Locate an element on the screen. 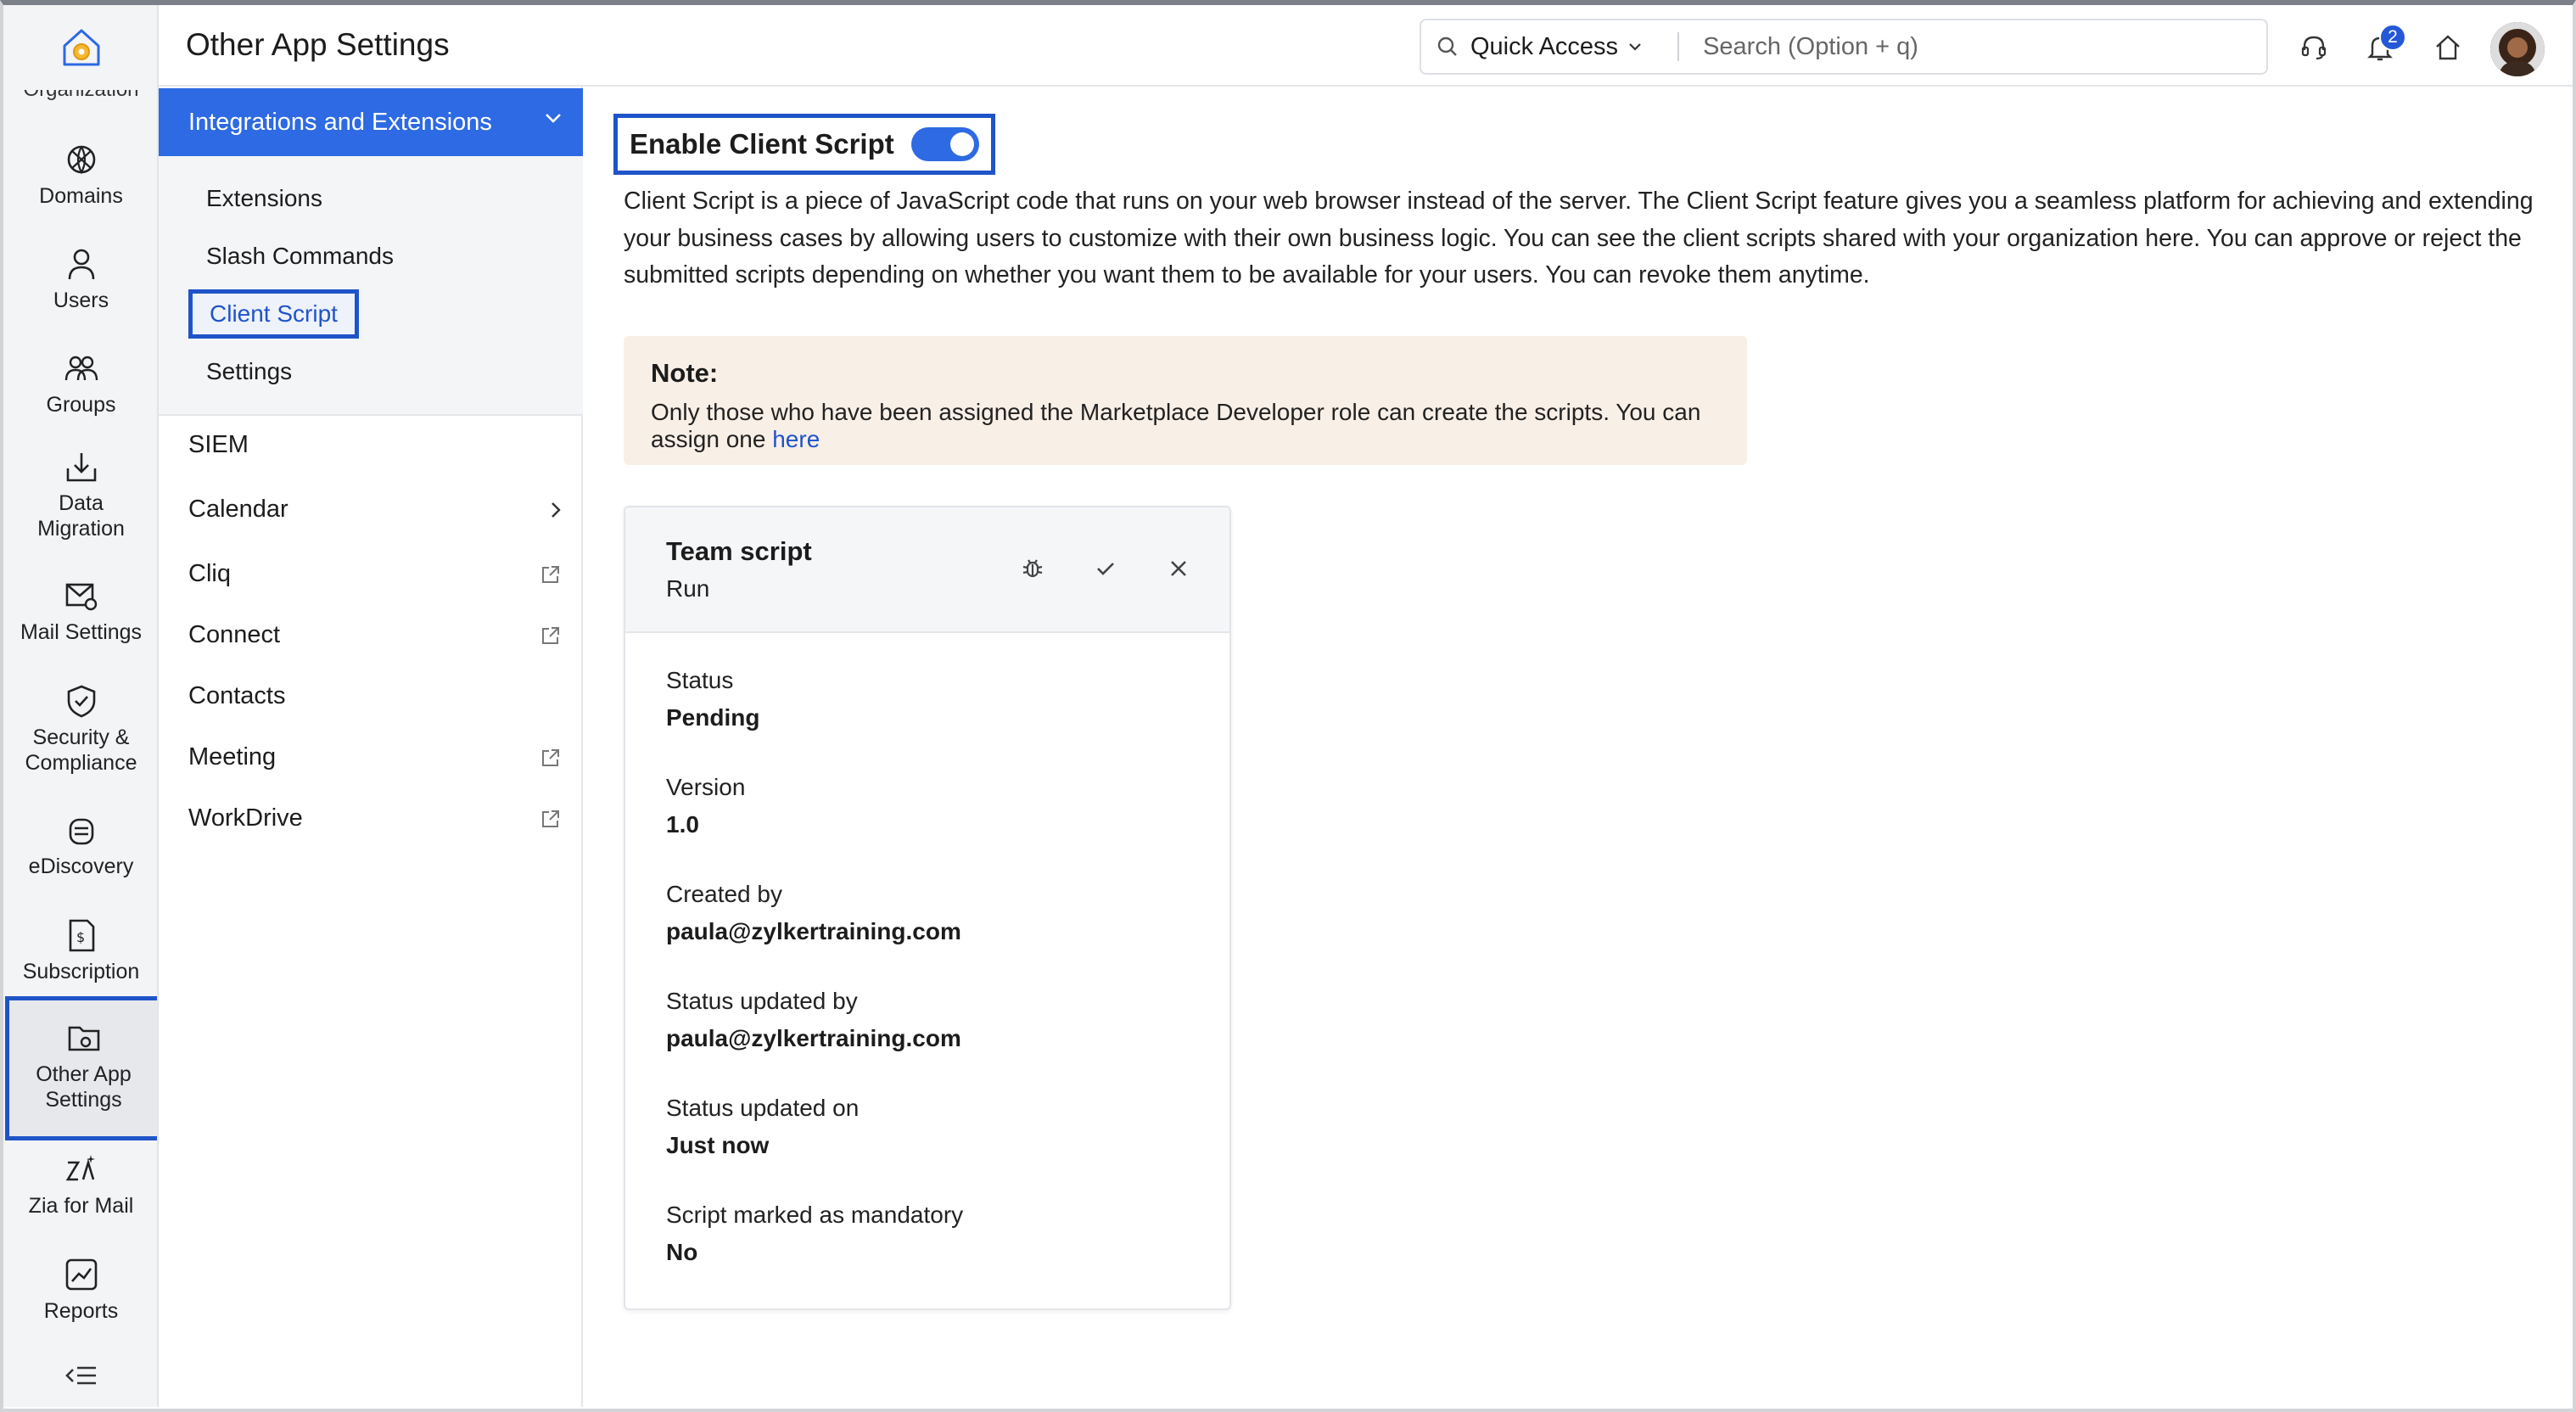  collapse-menu-icon is located at coordinates (80, 1375).